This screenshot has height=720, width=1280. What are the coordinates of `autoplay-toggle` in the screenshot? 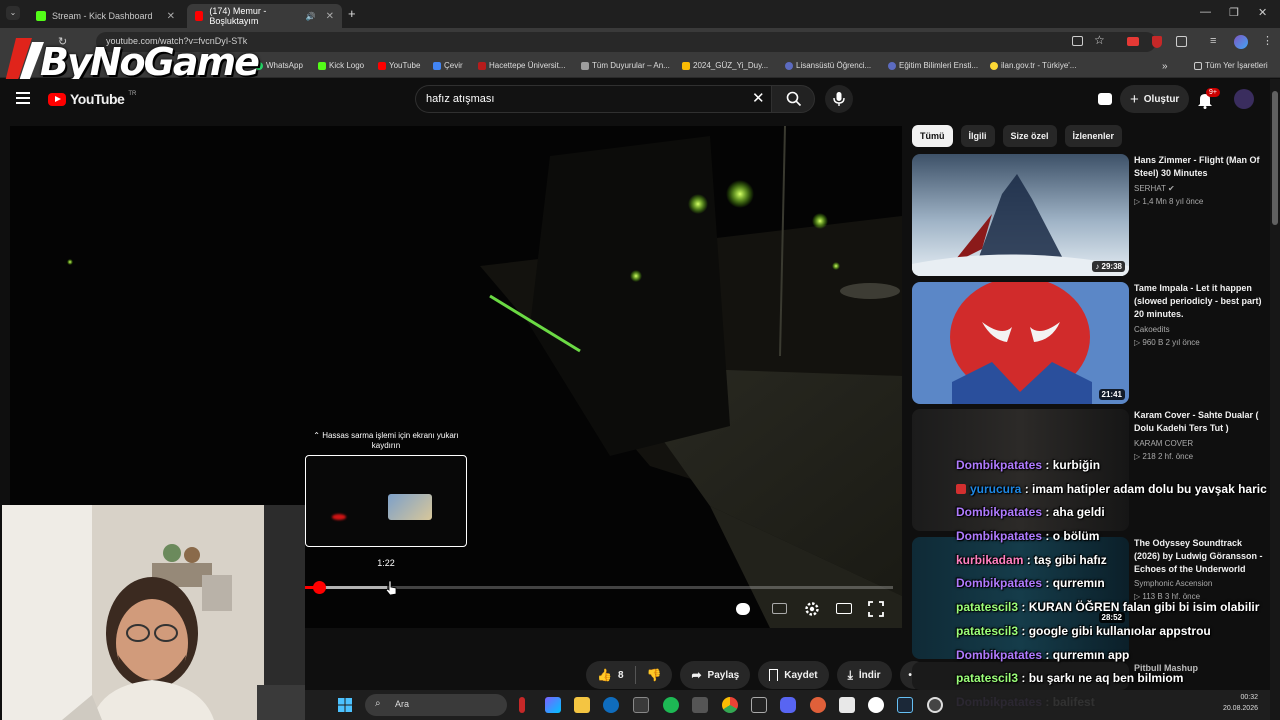 It's located at (743, 609).